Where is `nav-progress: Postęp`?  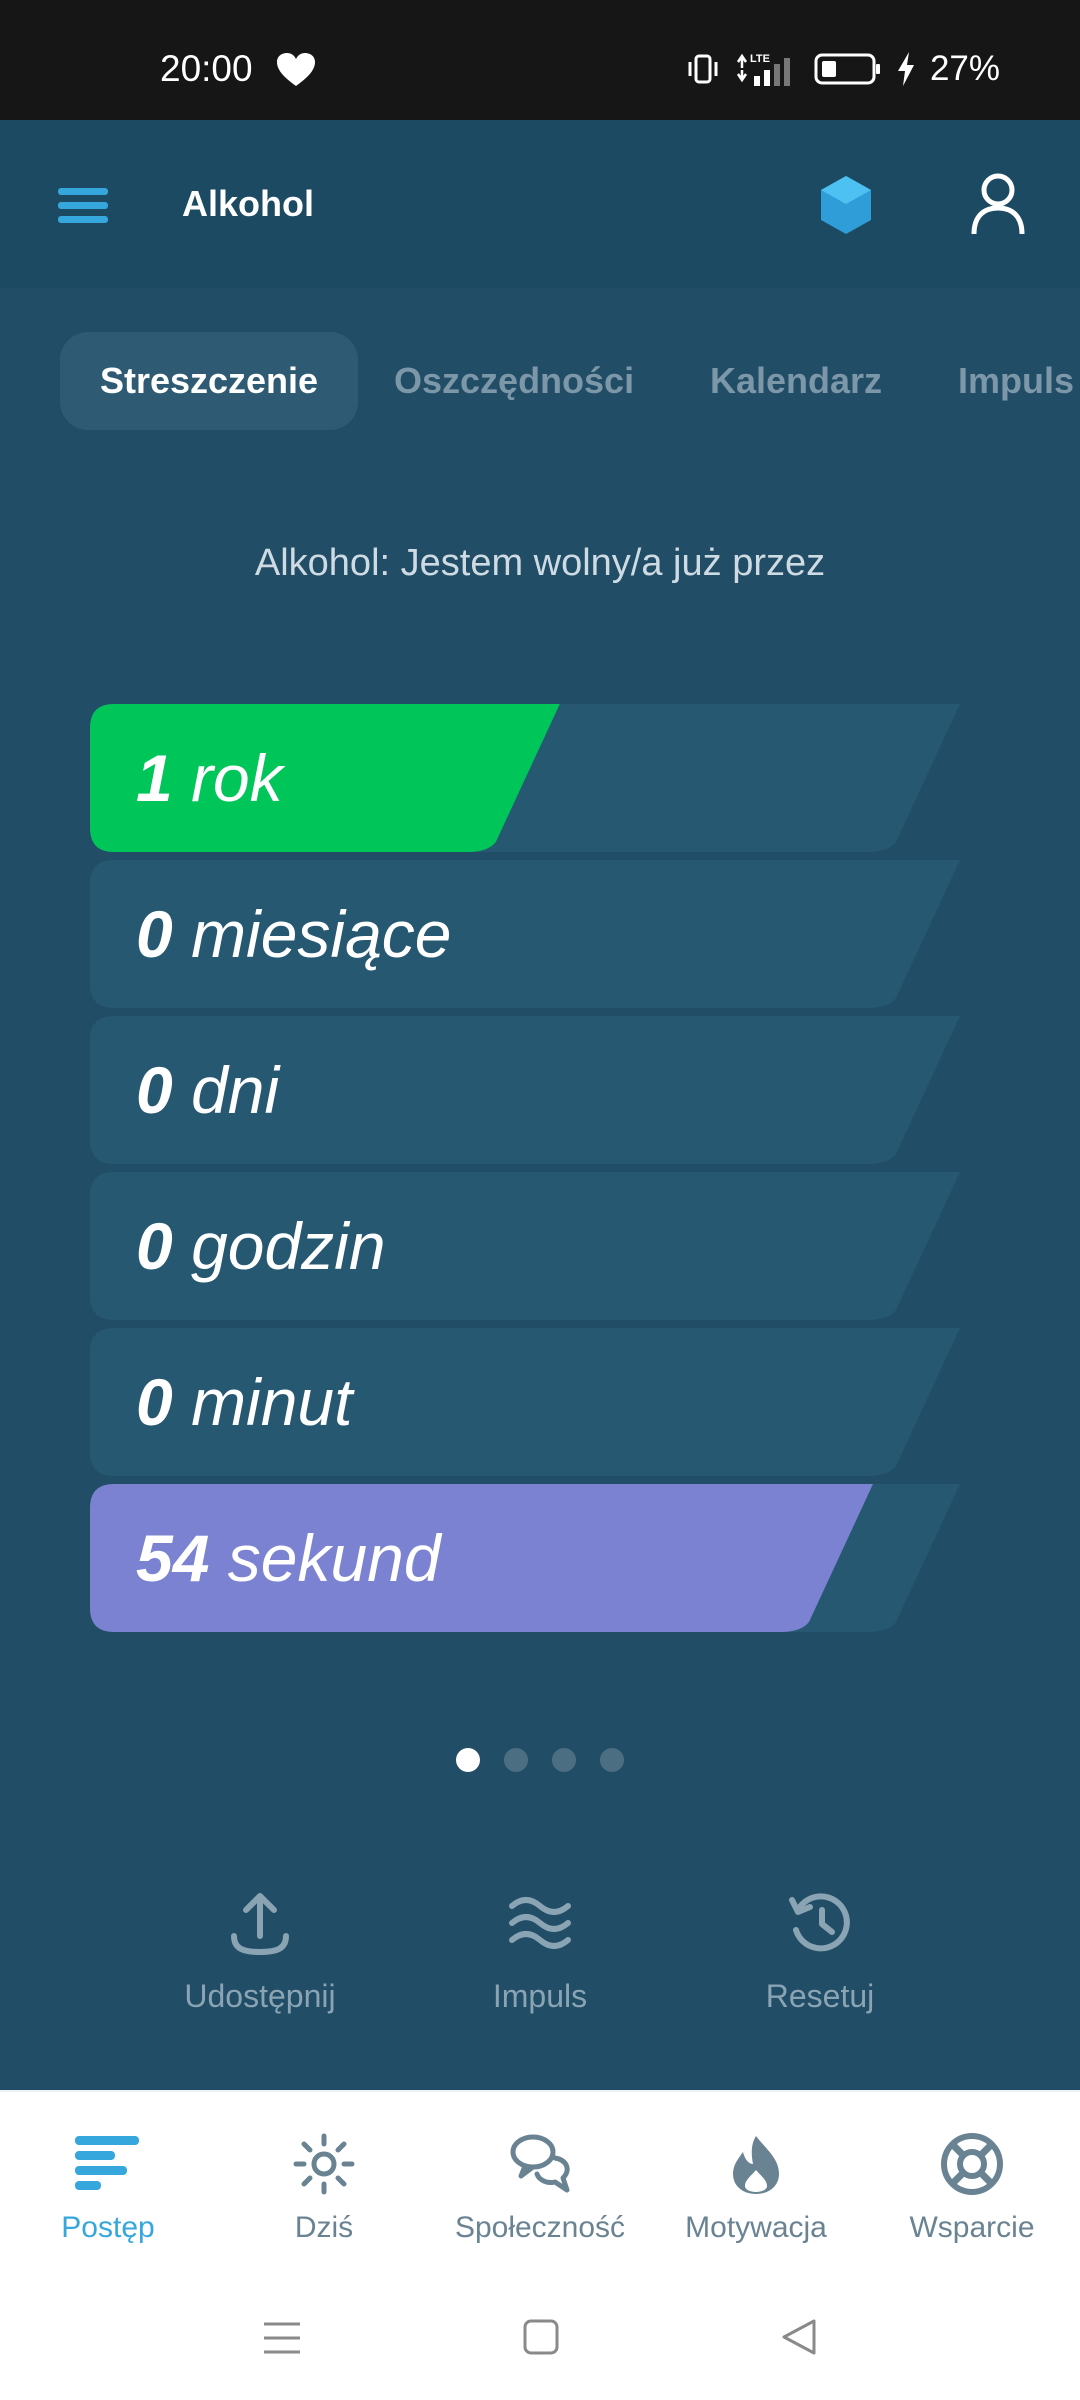 nav-progress: Postęp is located at coordinates (108, 2189).